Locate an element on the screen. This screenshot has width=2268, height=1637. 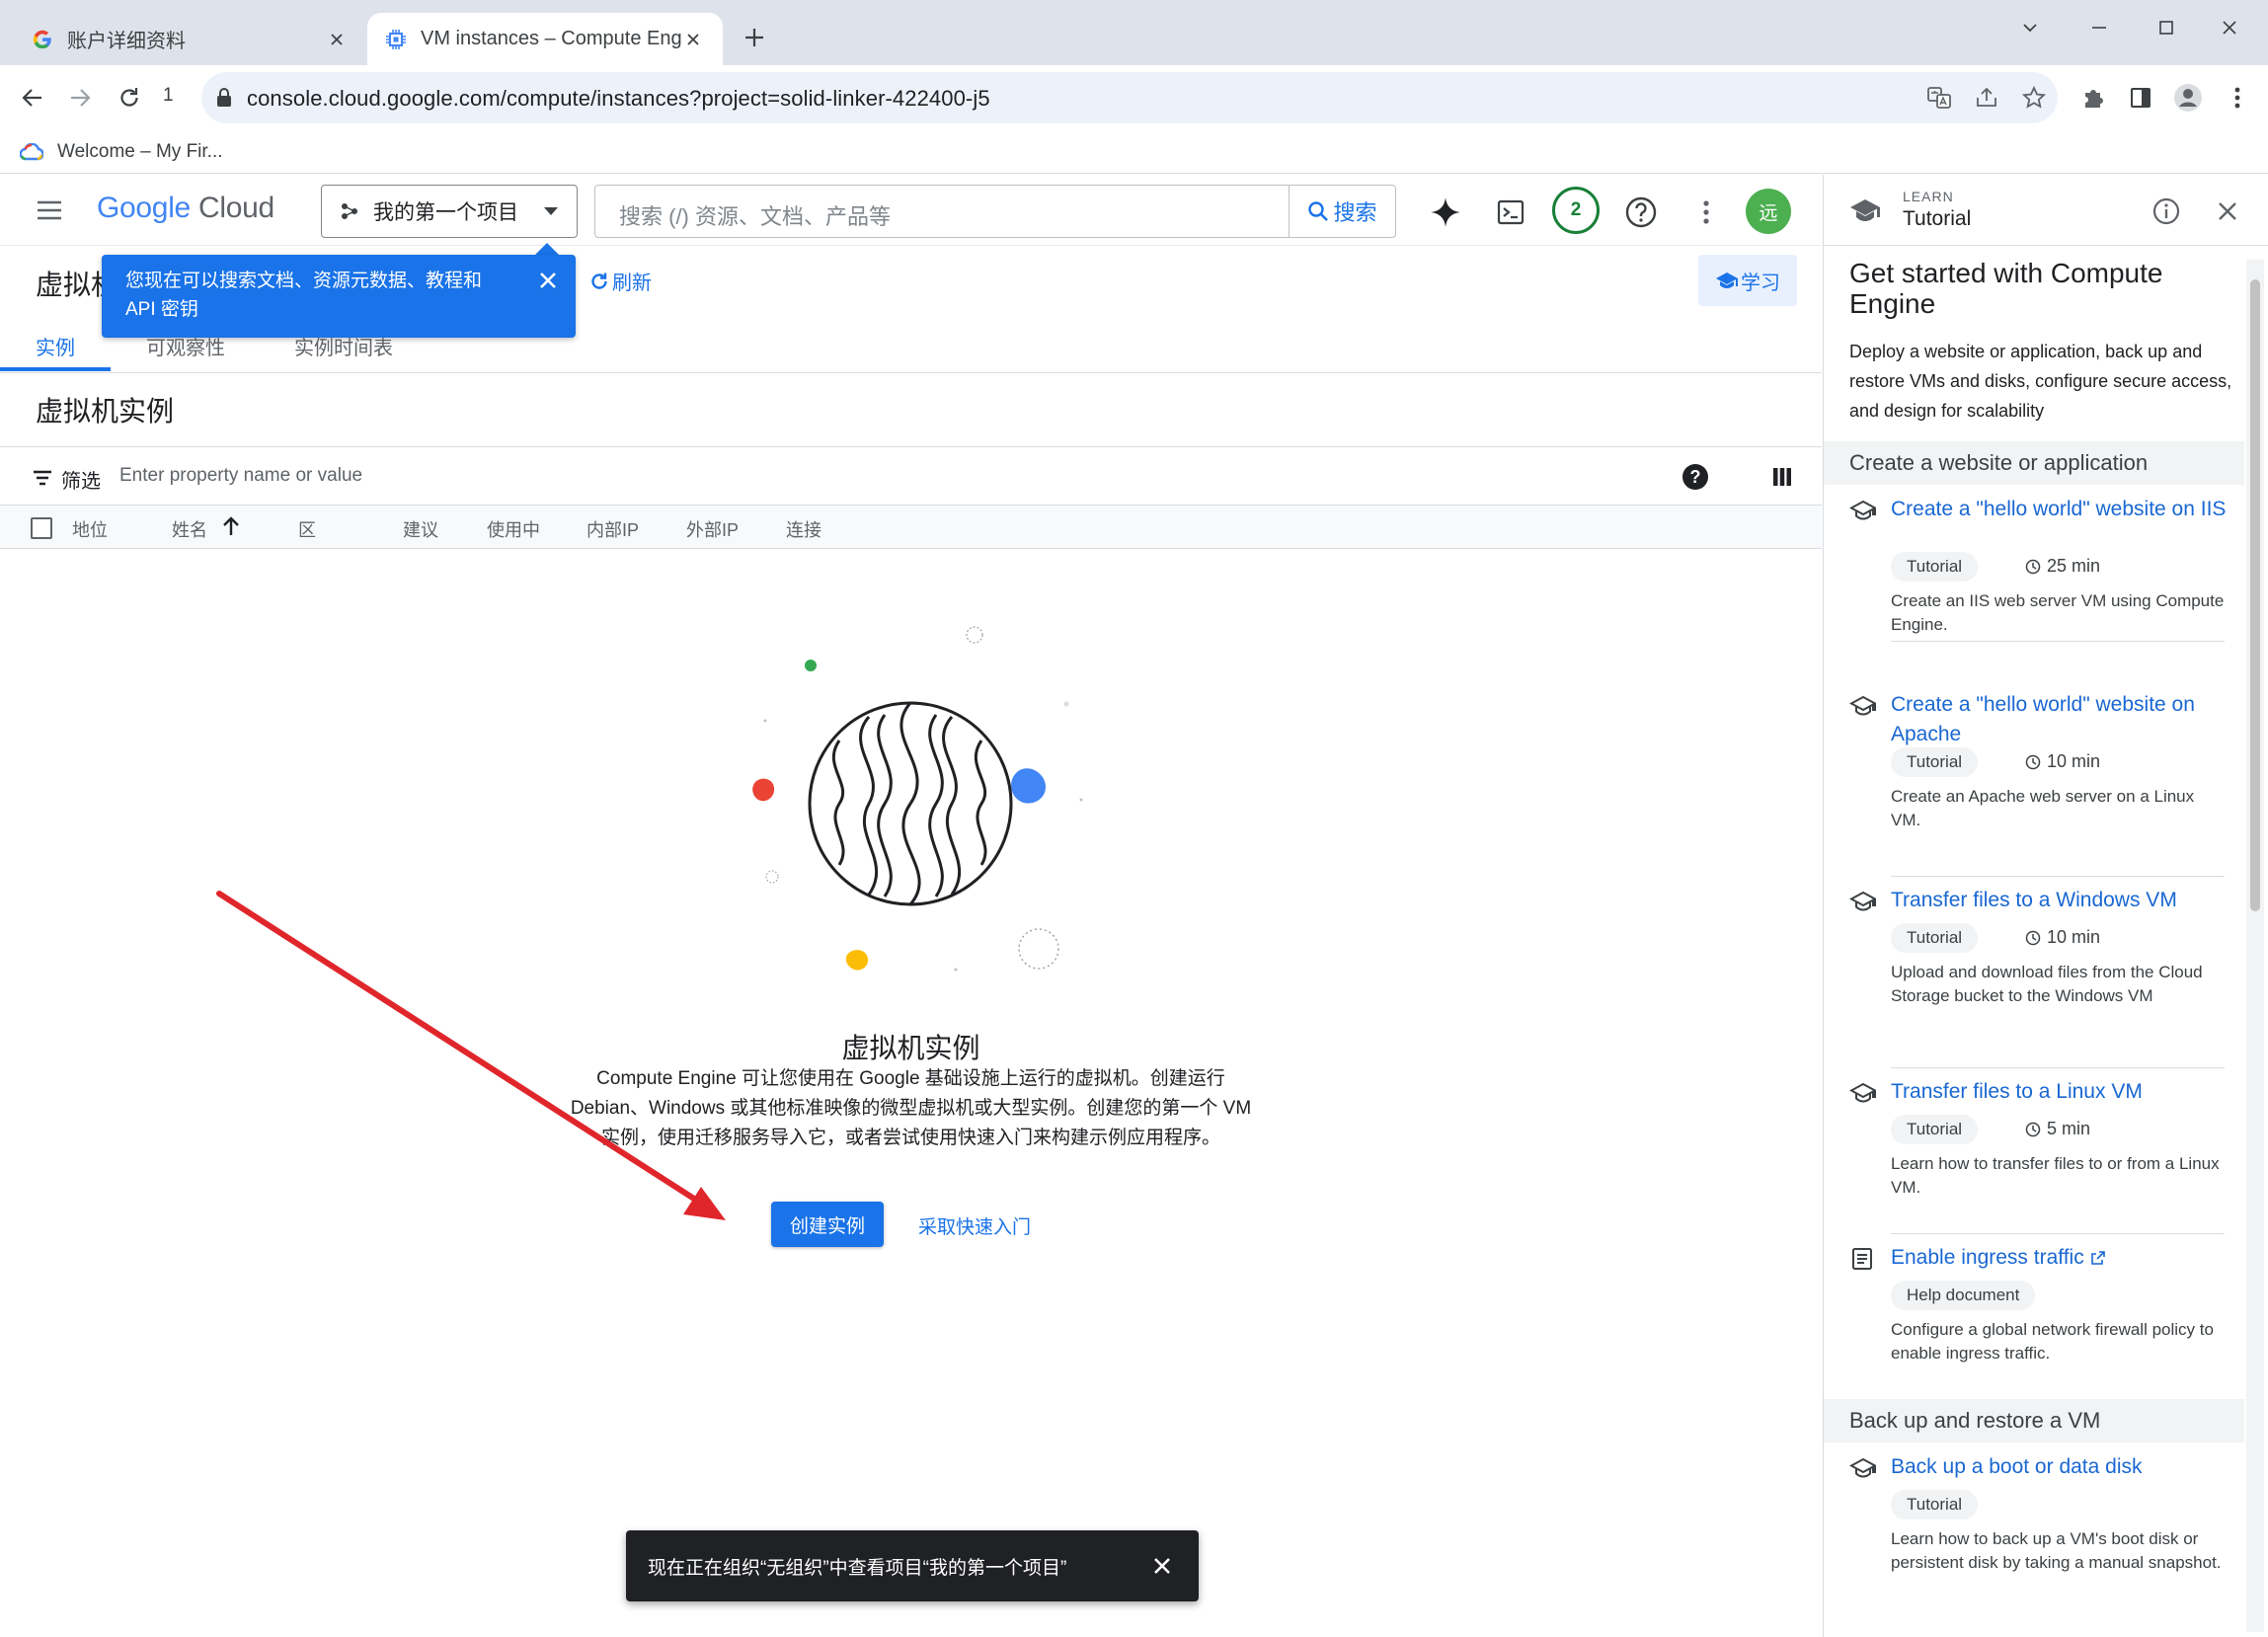
search-button: 搜索 is located at coordinates (1342, 211).